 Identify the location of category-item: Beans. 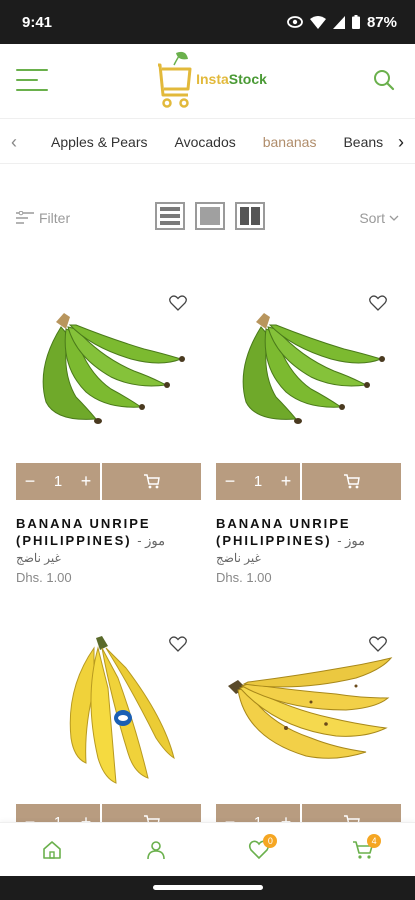
(363, 142).